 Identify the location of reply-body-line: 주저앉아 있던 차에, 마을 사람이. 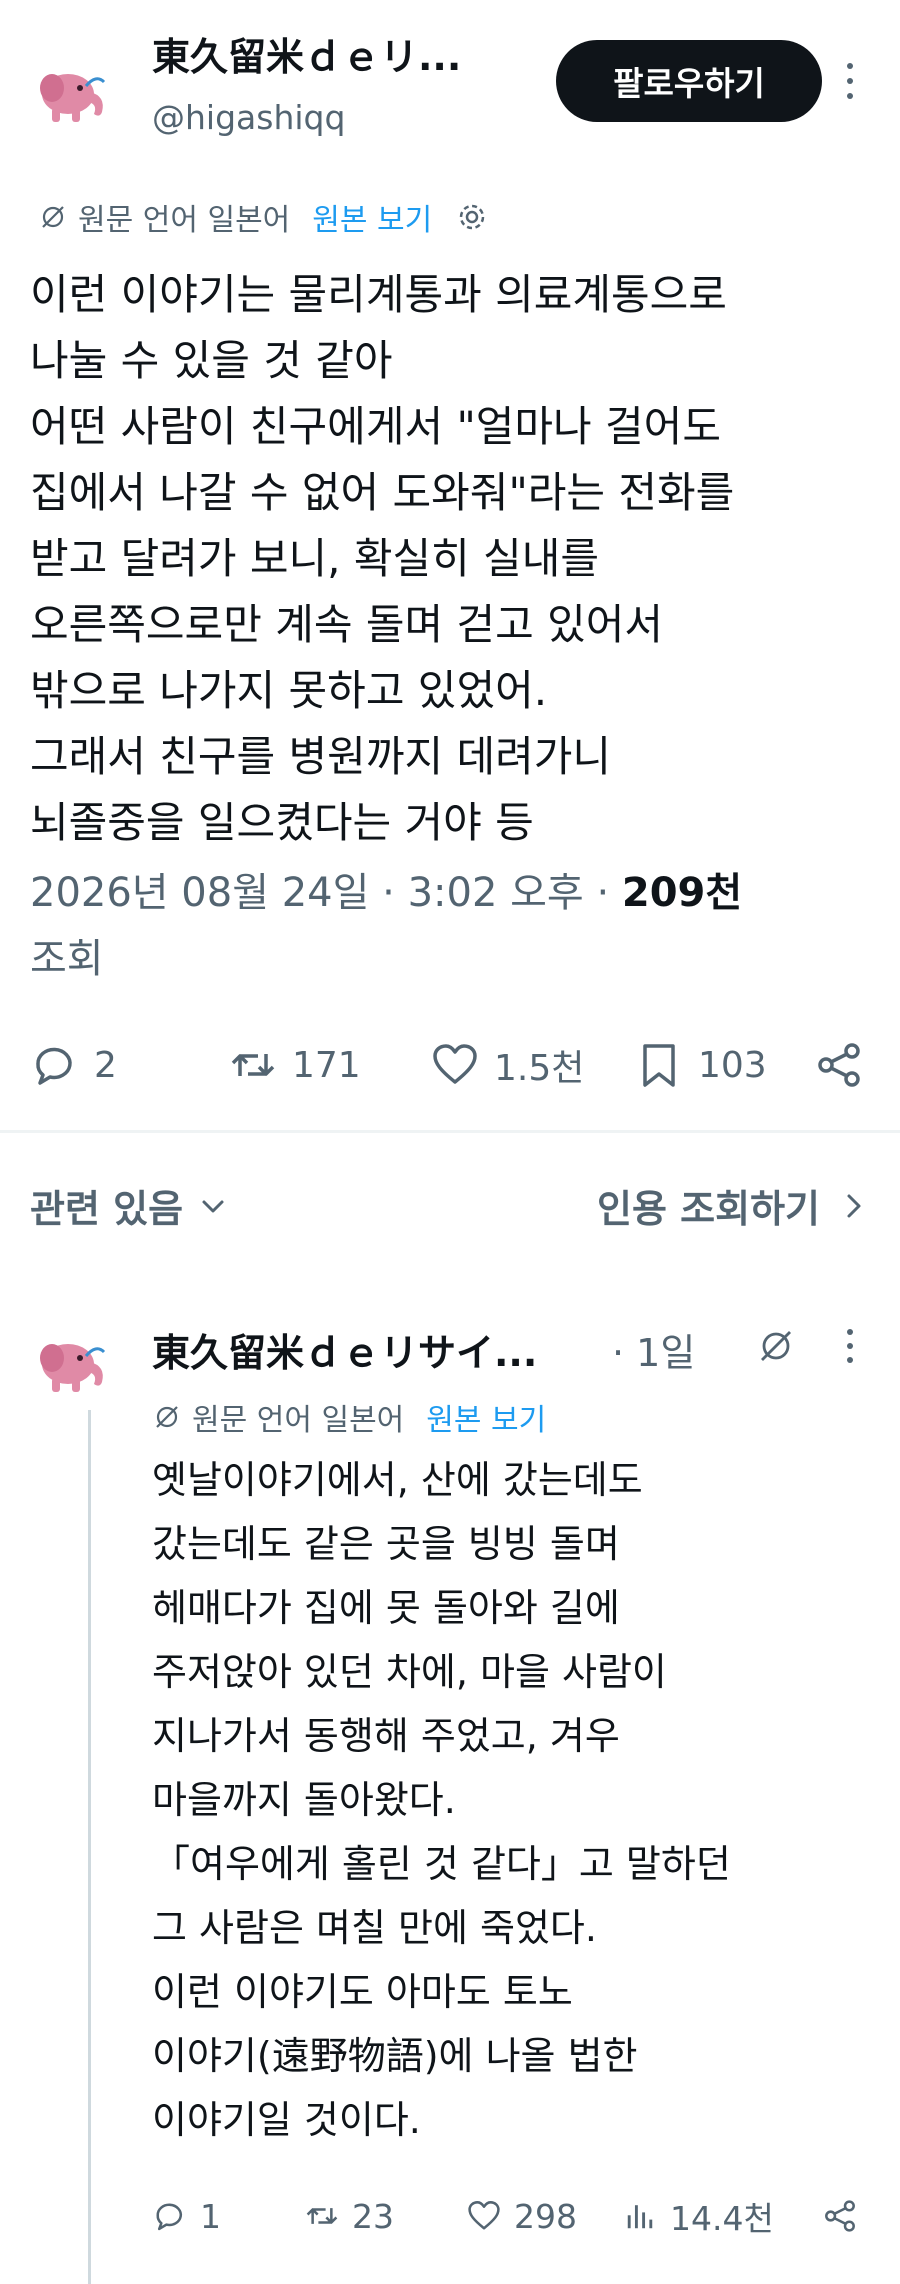
(409, 1672).